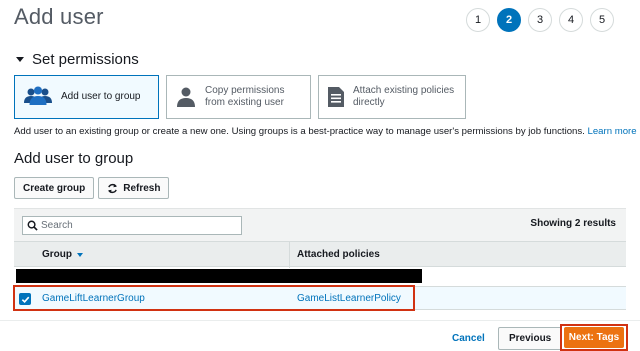 Image resolution: width=640 pixels, height=351 pixels. I want to click on sort-descending-icon, so click(80, 254).